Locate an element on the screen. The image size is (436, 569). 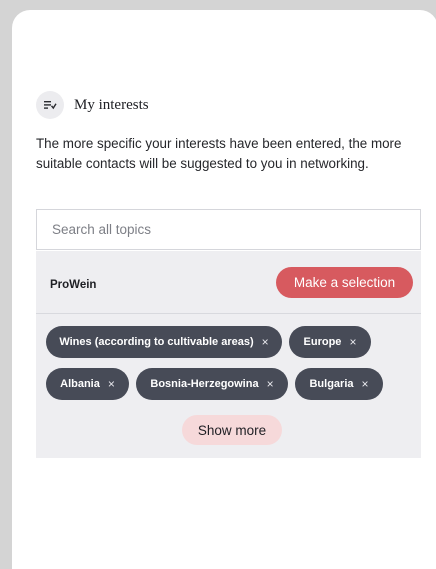
interests-header: My interests is located at coordinates (92, 105).